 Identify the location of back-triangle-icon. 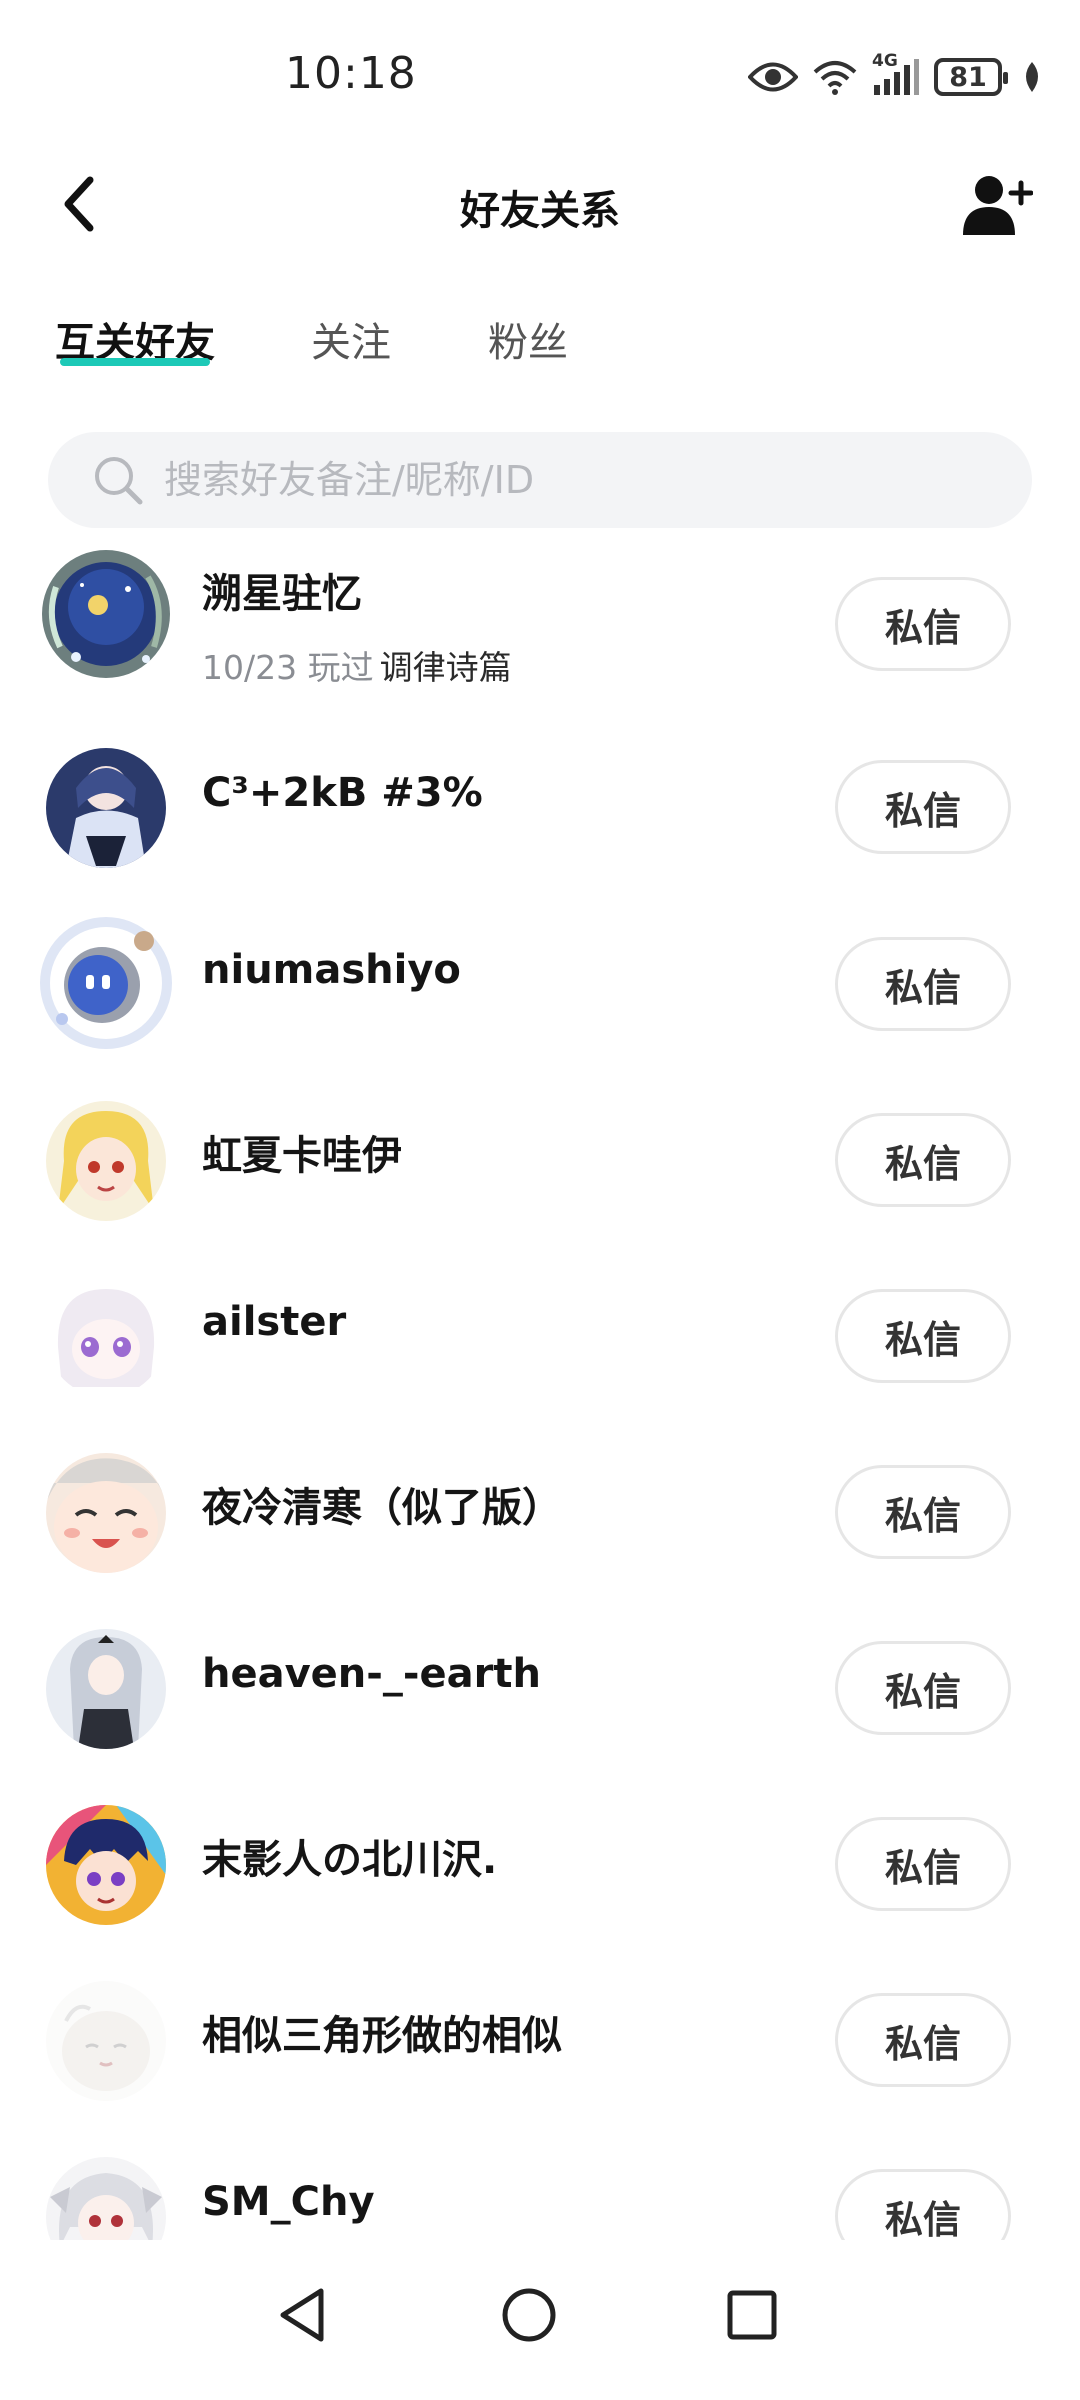
(302, 2315).